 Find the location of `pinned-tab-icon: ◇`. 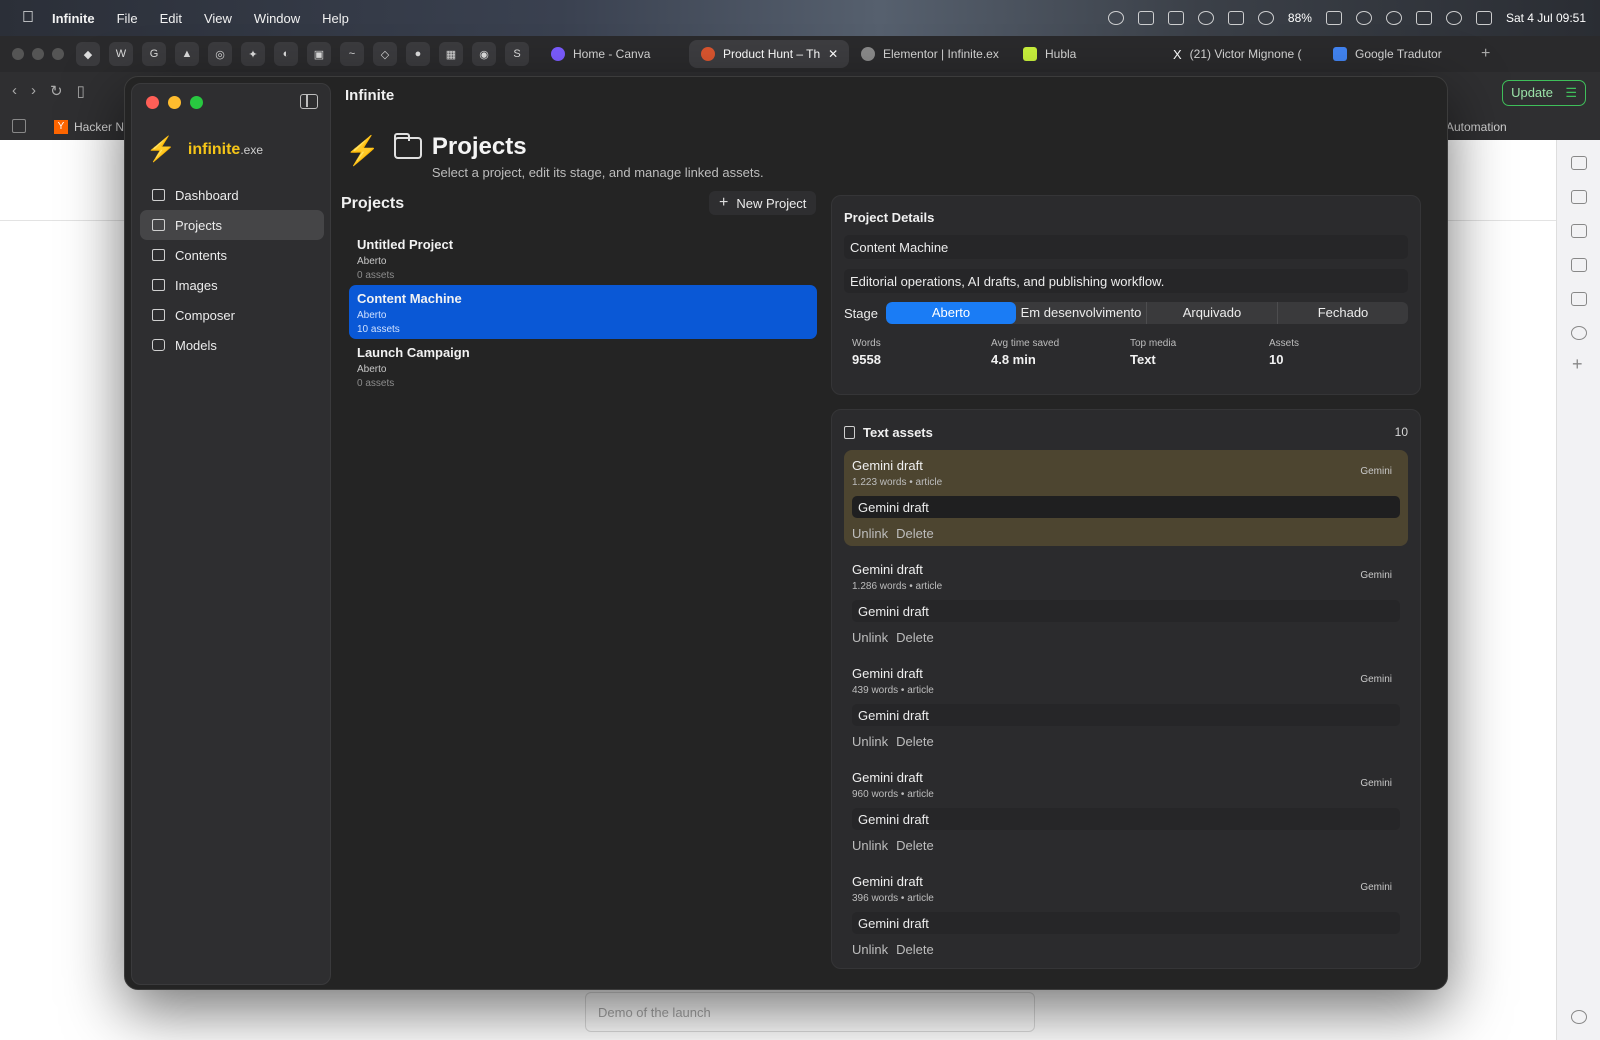

pinned-tab-icon: ◇ is located at coordinates (385, 54).